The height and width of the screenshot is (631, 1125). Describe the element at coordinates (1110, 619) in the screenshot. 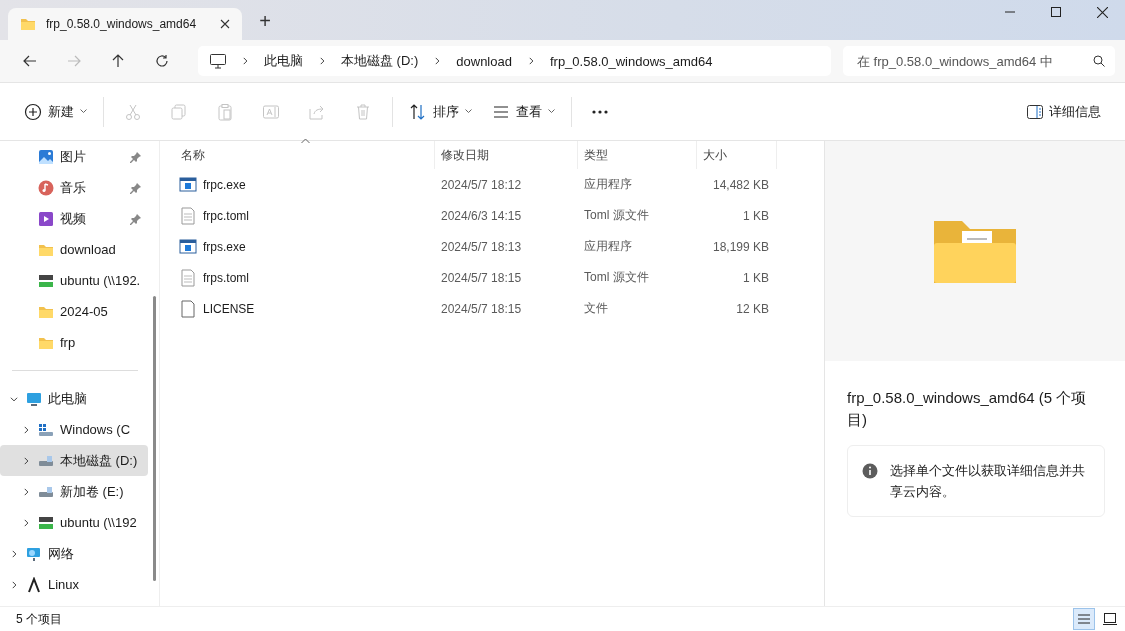

I see `window-icon` at that location.